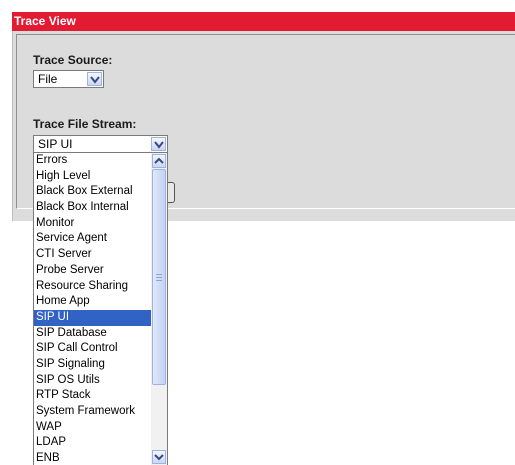  I want to click on trace-file-stream-select: SIP UI, so click(100, 144).